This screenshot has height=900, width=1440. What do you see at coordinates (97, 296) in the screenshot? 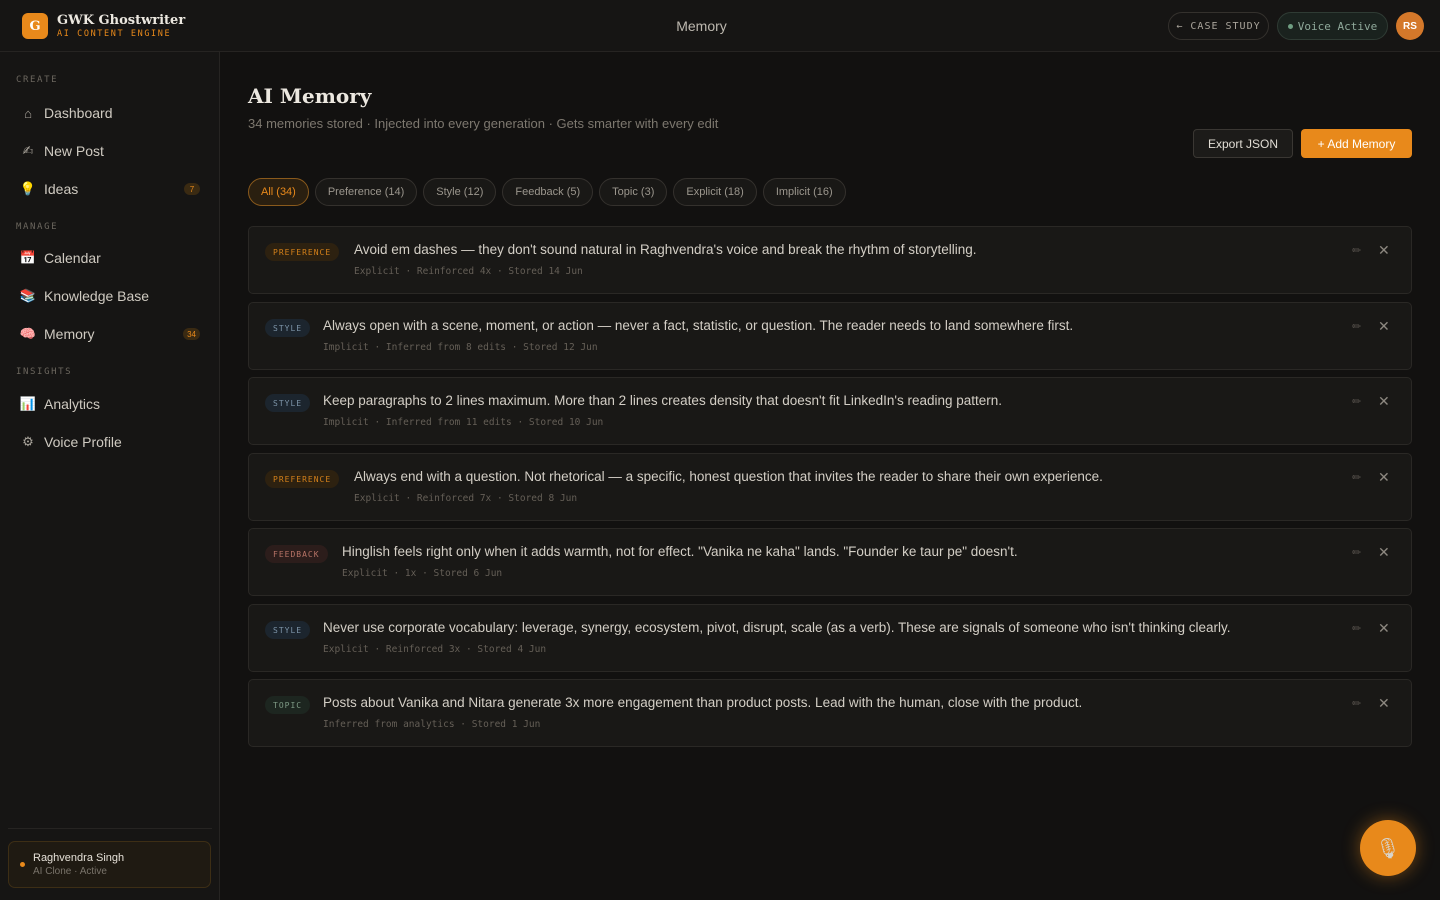
I see `sidebar-item-label: Knowledge Base` at bounding box center [97, 296].